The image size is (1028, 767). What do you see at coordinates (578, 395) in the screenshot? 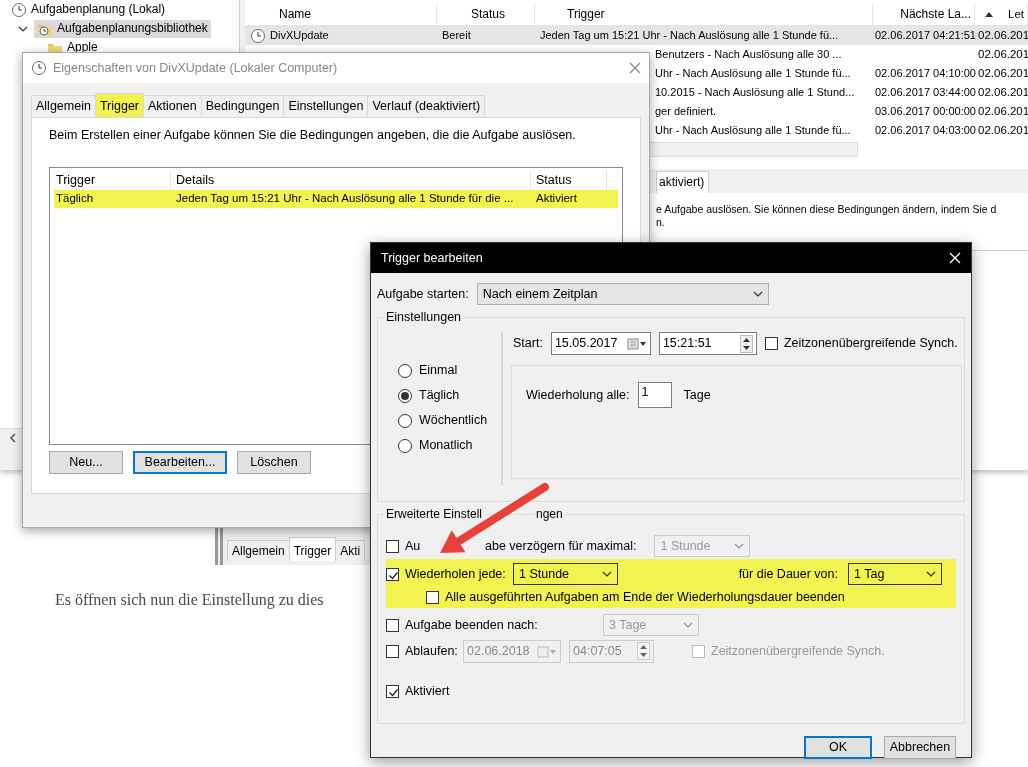
I see `field-label: Wiederholung alle:` at bounding box center [578, 395].